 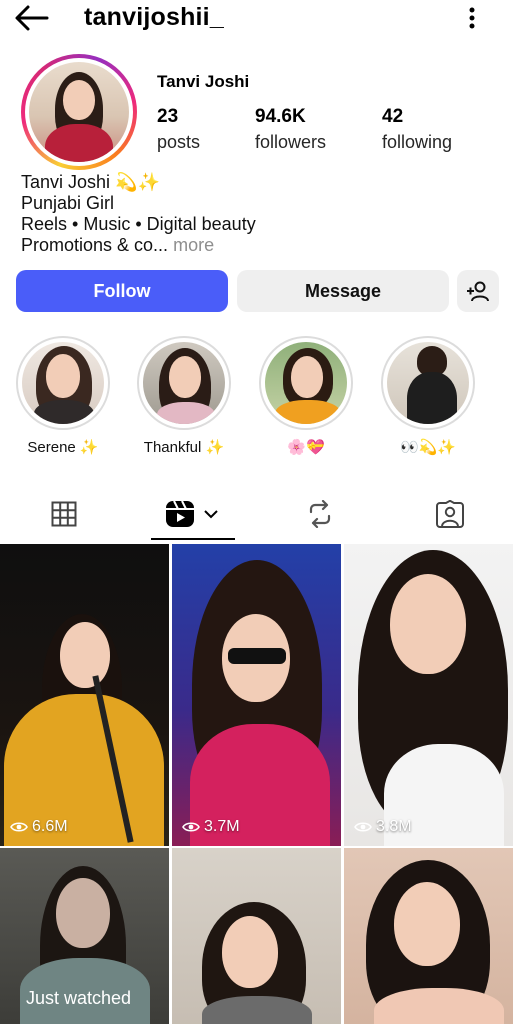 I want to click on bio-line-interests: Reels • Music • Digital beauty, so click(x=138, y=224).